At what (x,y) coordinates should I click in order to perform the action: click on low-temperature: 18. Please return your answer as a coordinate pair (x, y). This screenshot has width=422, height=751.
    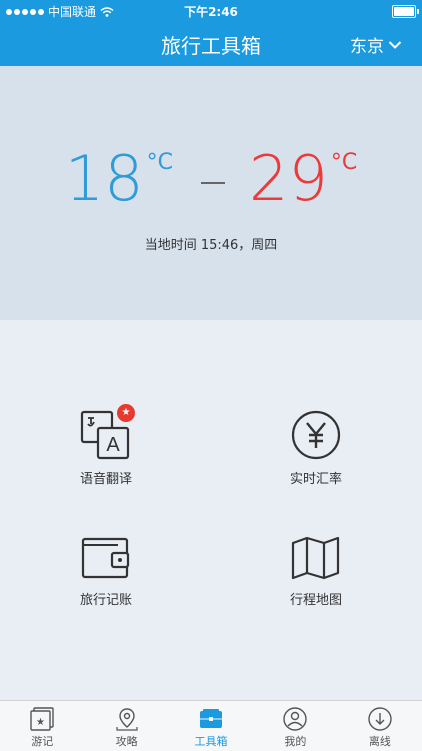
    Looking at the image, I should click on (104, 178).